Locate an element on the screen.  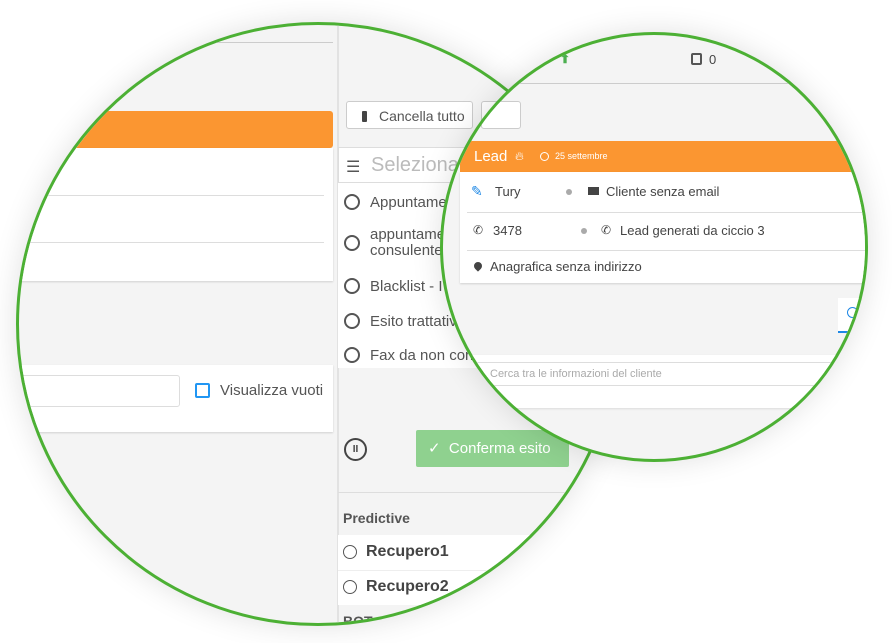
tab-info is located at coordinates (851, 315).